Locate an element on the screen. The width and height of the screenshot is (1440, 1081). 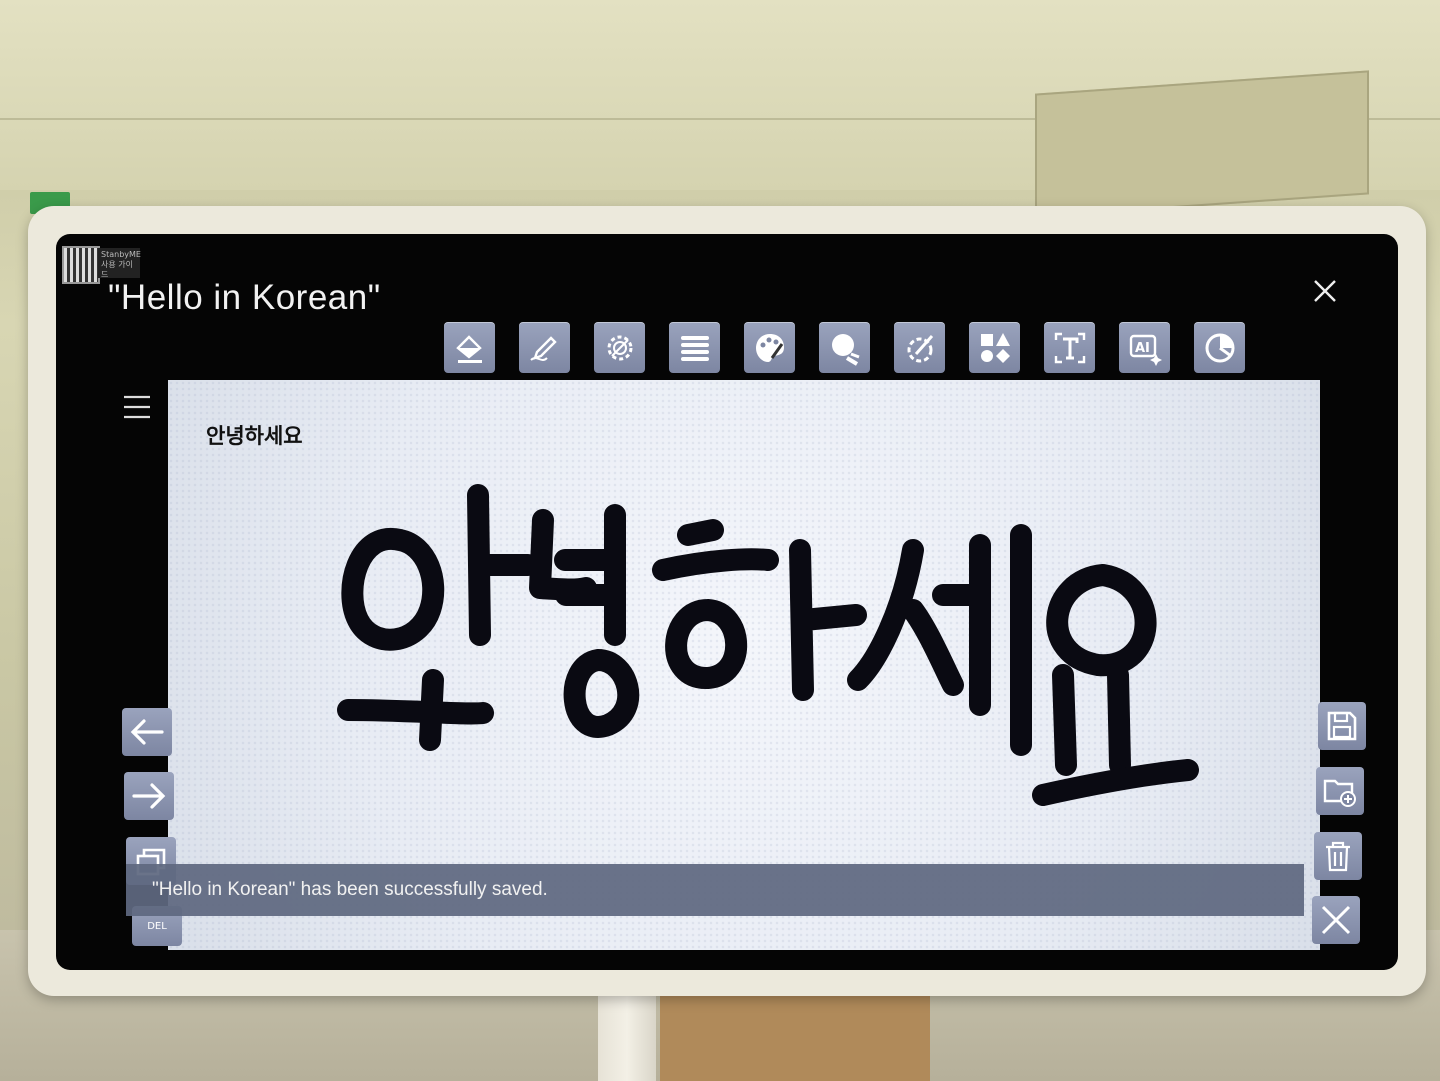
redo-button is located at coordinates (149, 796).